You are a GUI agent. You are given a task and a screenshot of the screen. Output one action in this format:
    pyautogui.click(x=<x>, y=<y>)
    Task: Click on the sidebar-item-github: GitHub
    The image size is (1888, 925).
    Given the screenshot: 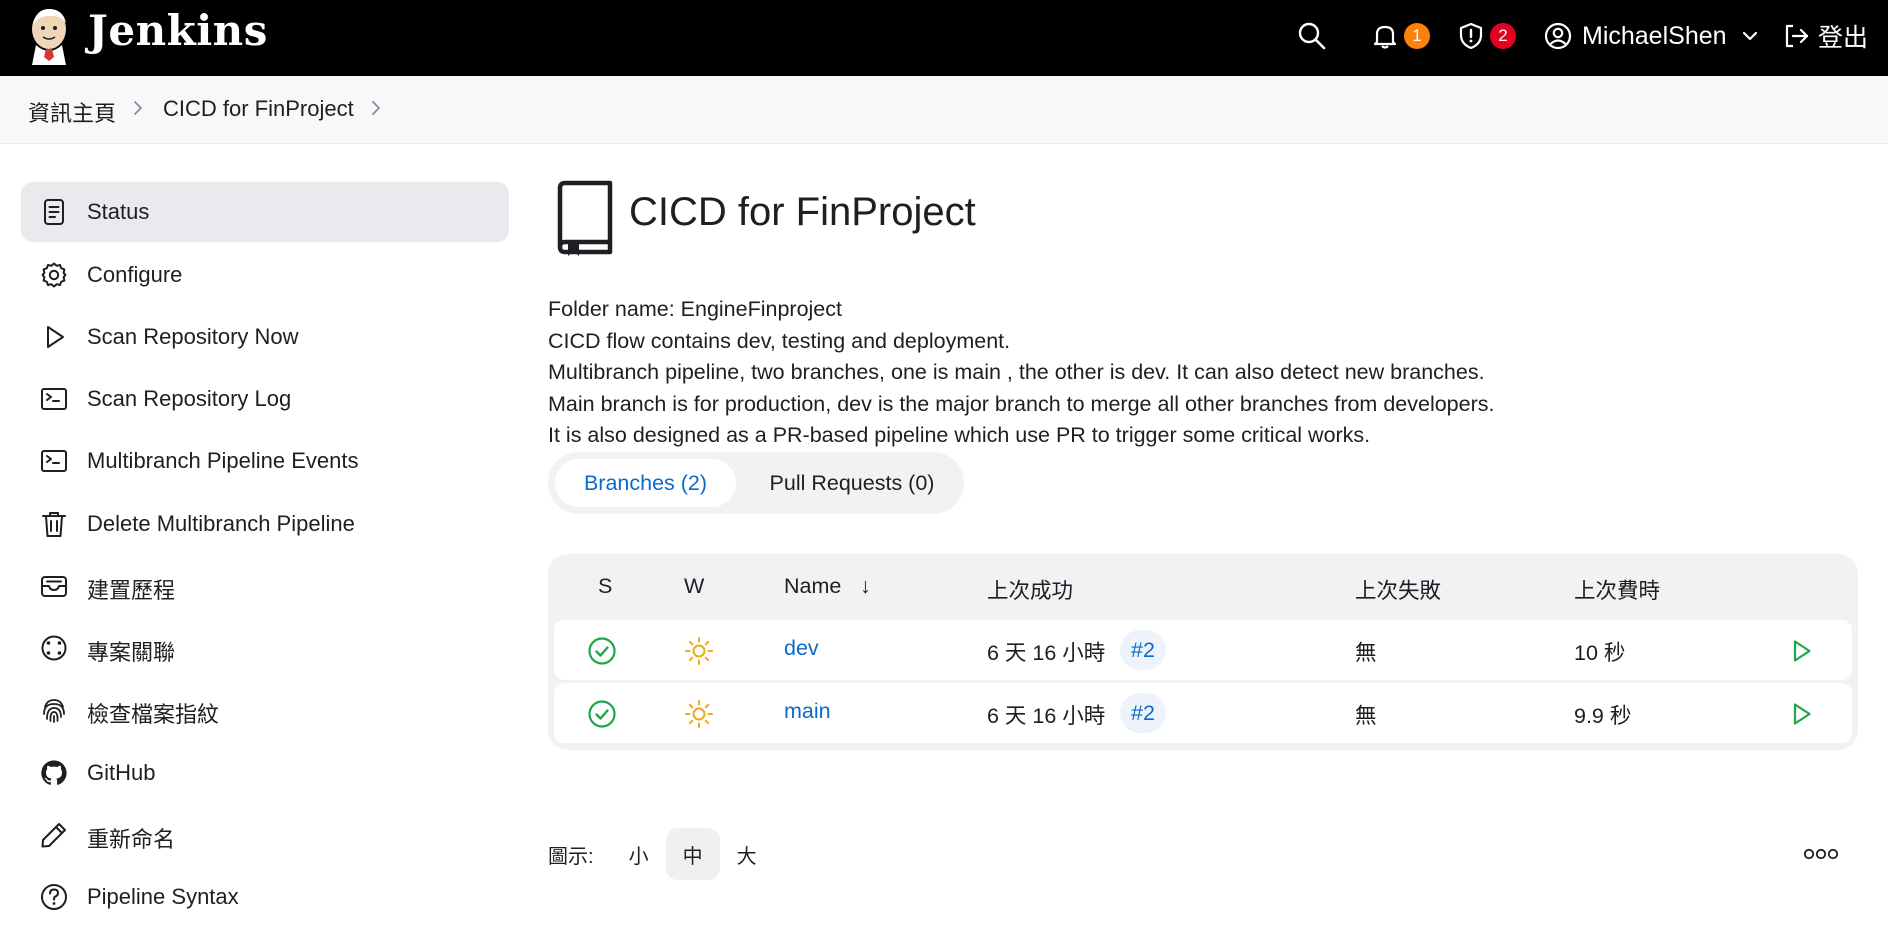 What is the action you would take?
    pyautogui.click(x=265, y=773)
    